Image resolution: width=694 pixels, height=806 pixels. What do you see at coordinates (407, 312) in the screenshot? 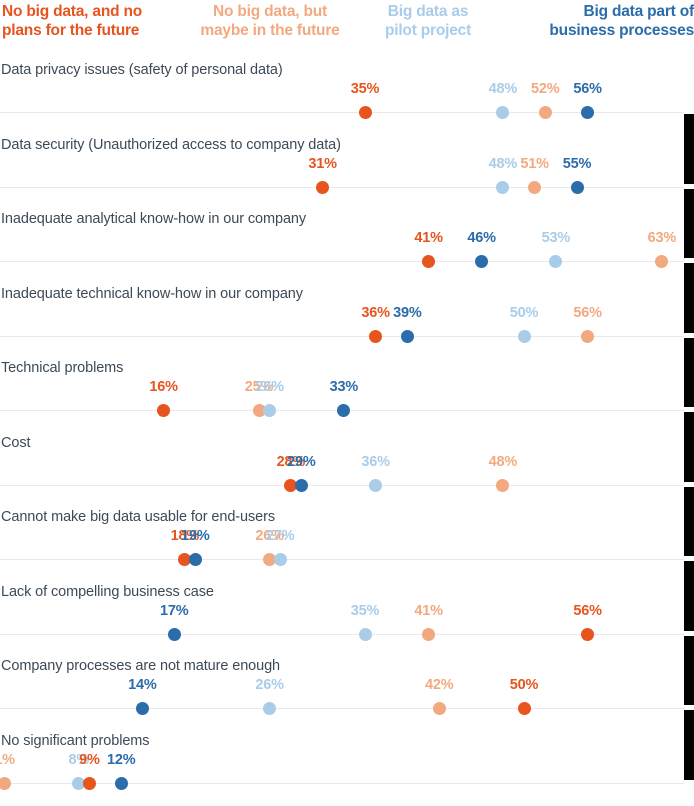
I see `data-point-value-label: 39%` at bounding box center [407, 312].